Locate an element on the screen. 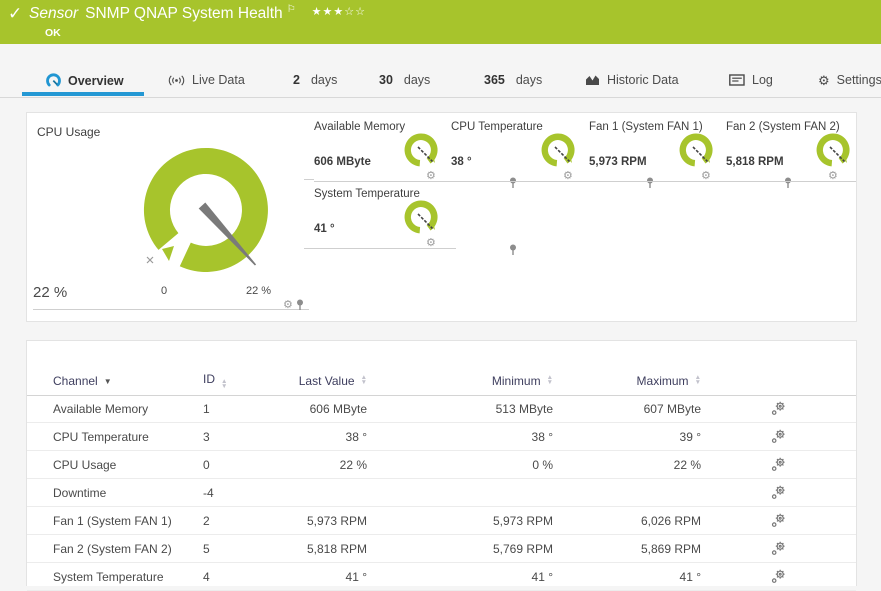 Image resolution: width=881 pixels, height=591 pixels. gauge-tile-available-memory: Available Memory 606 MByte ⚙ is located at coordinates (415, 157).